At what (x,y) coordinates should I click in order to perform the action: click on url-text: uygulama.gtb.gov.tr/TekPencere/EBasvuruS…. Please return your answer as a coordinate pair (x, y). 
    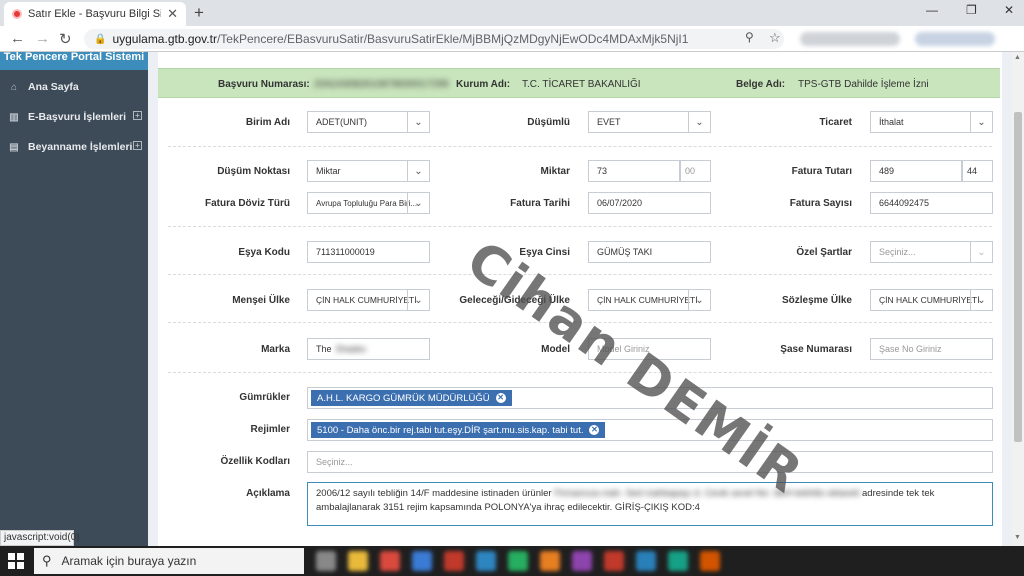
    Looking at the image, I should click on (400, 39).